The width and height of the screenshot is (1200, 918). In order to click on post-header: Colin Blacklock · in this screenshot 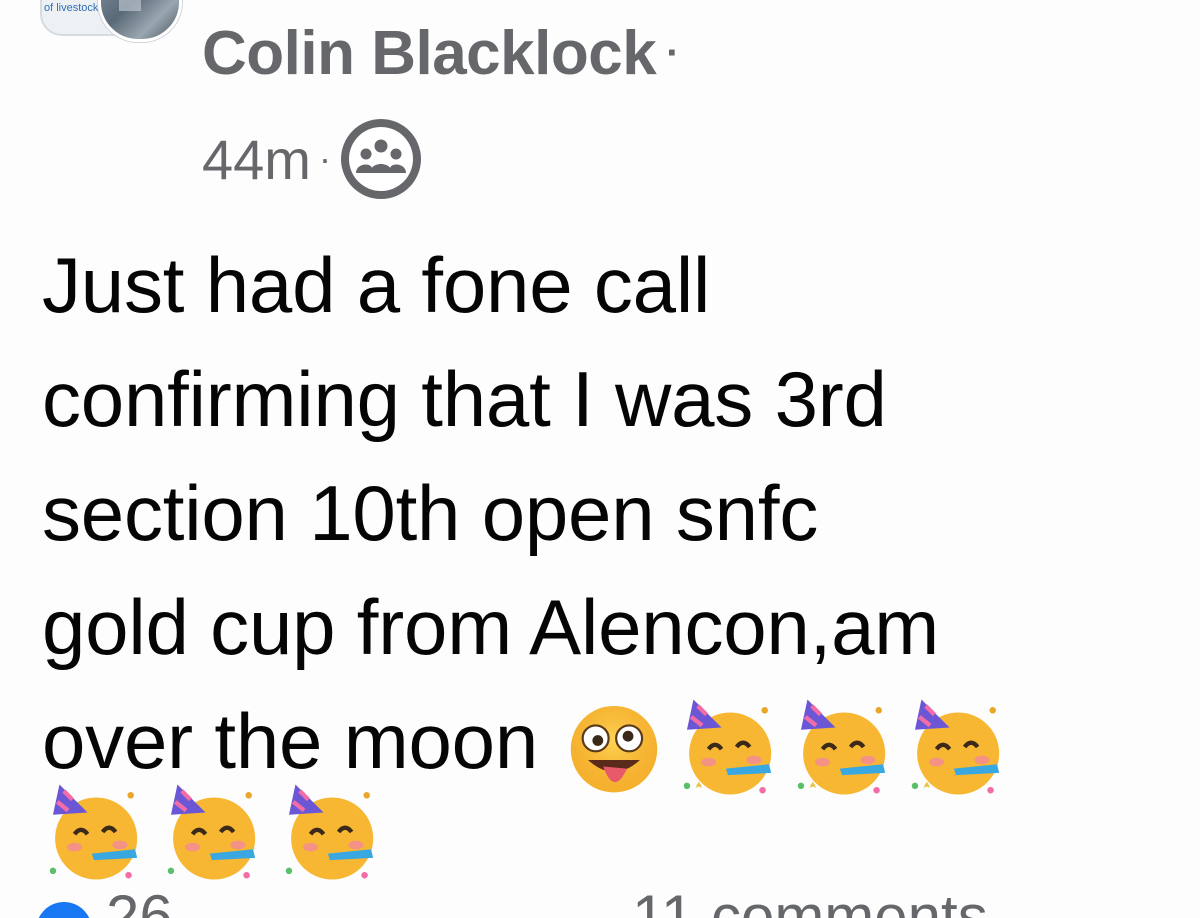, I will do `click(441, 53)`.